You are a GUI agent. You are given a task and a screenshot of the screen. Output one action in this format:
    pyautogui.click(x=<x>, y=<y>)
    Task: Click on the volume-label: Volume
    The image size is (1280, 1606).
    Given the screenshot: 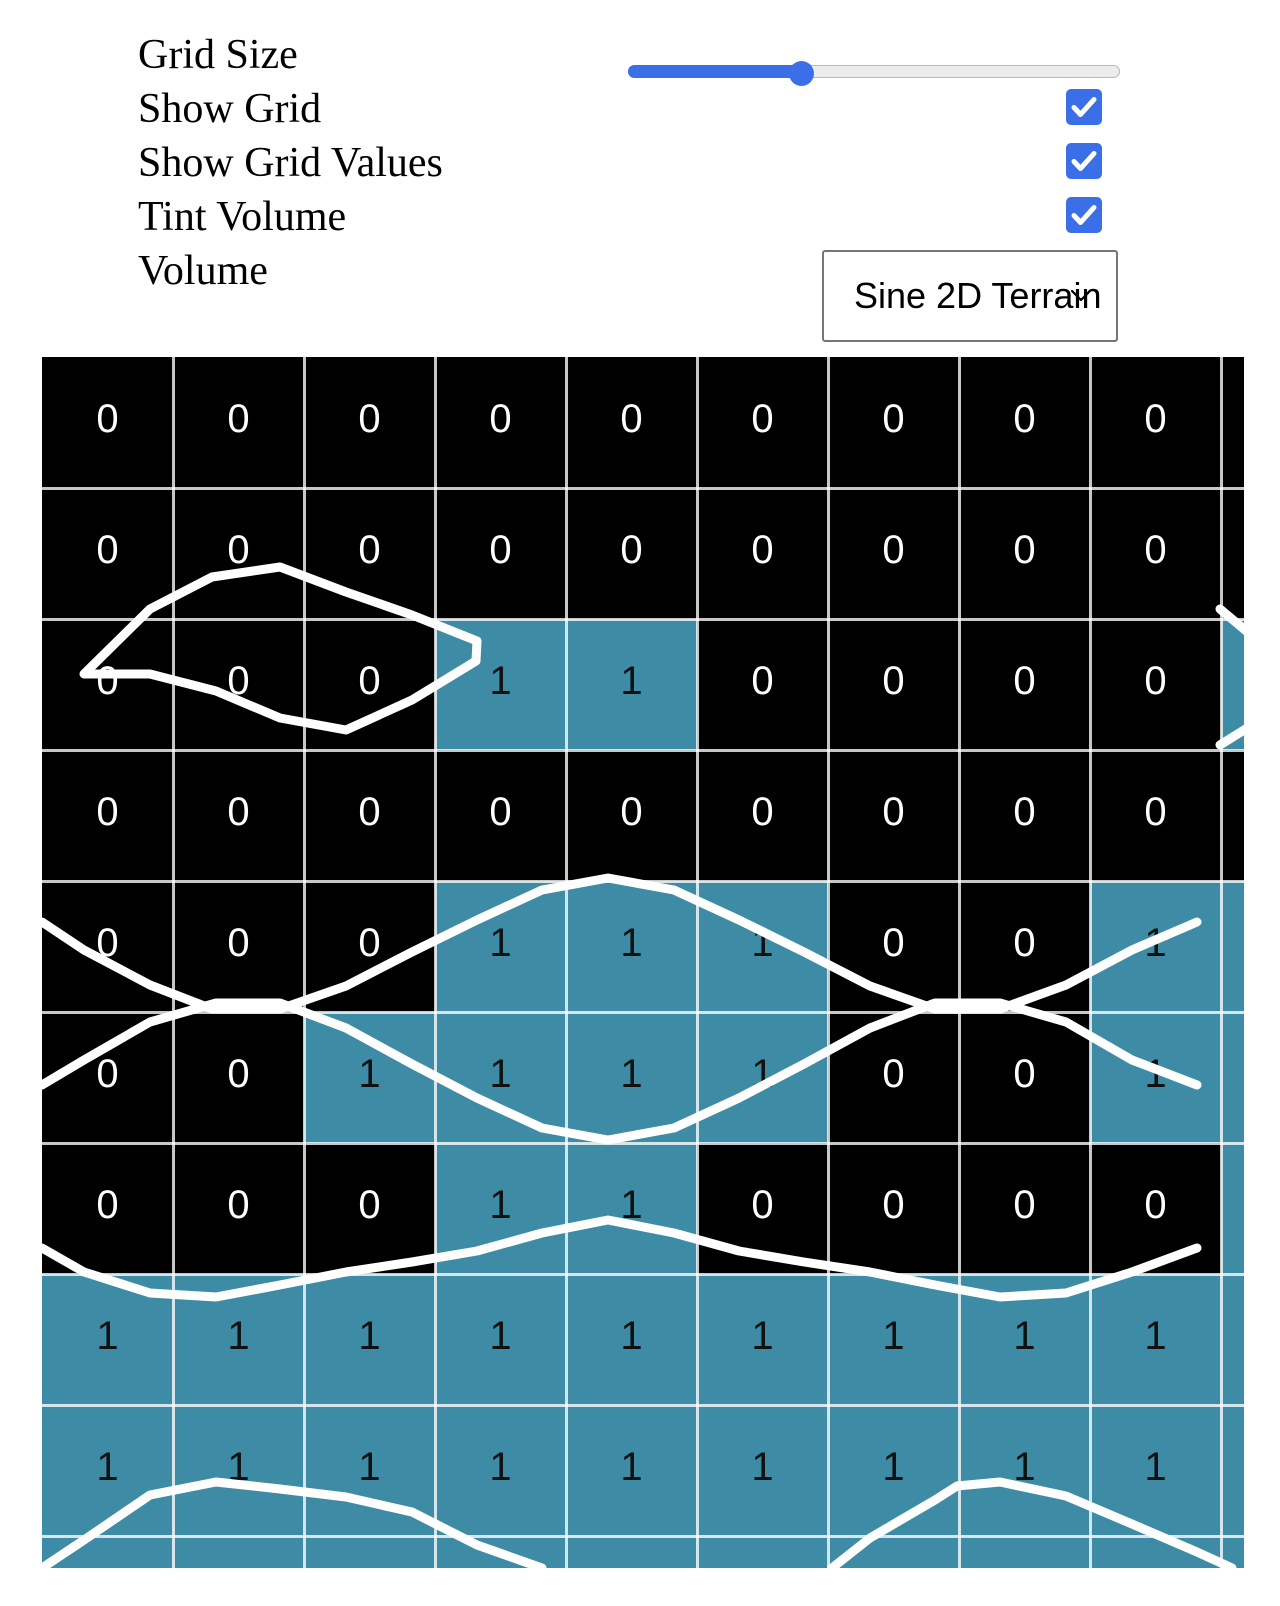 What is the action you would take?
    pyautogui.click(x=203, y=271)
    